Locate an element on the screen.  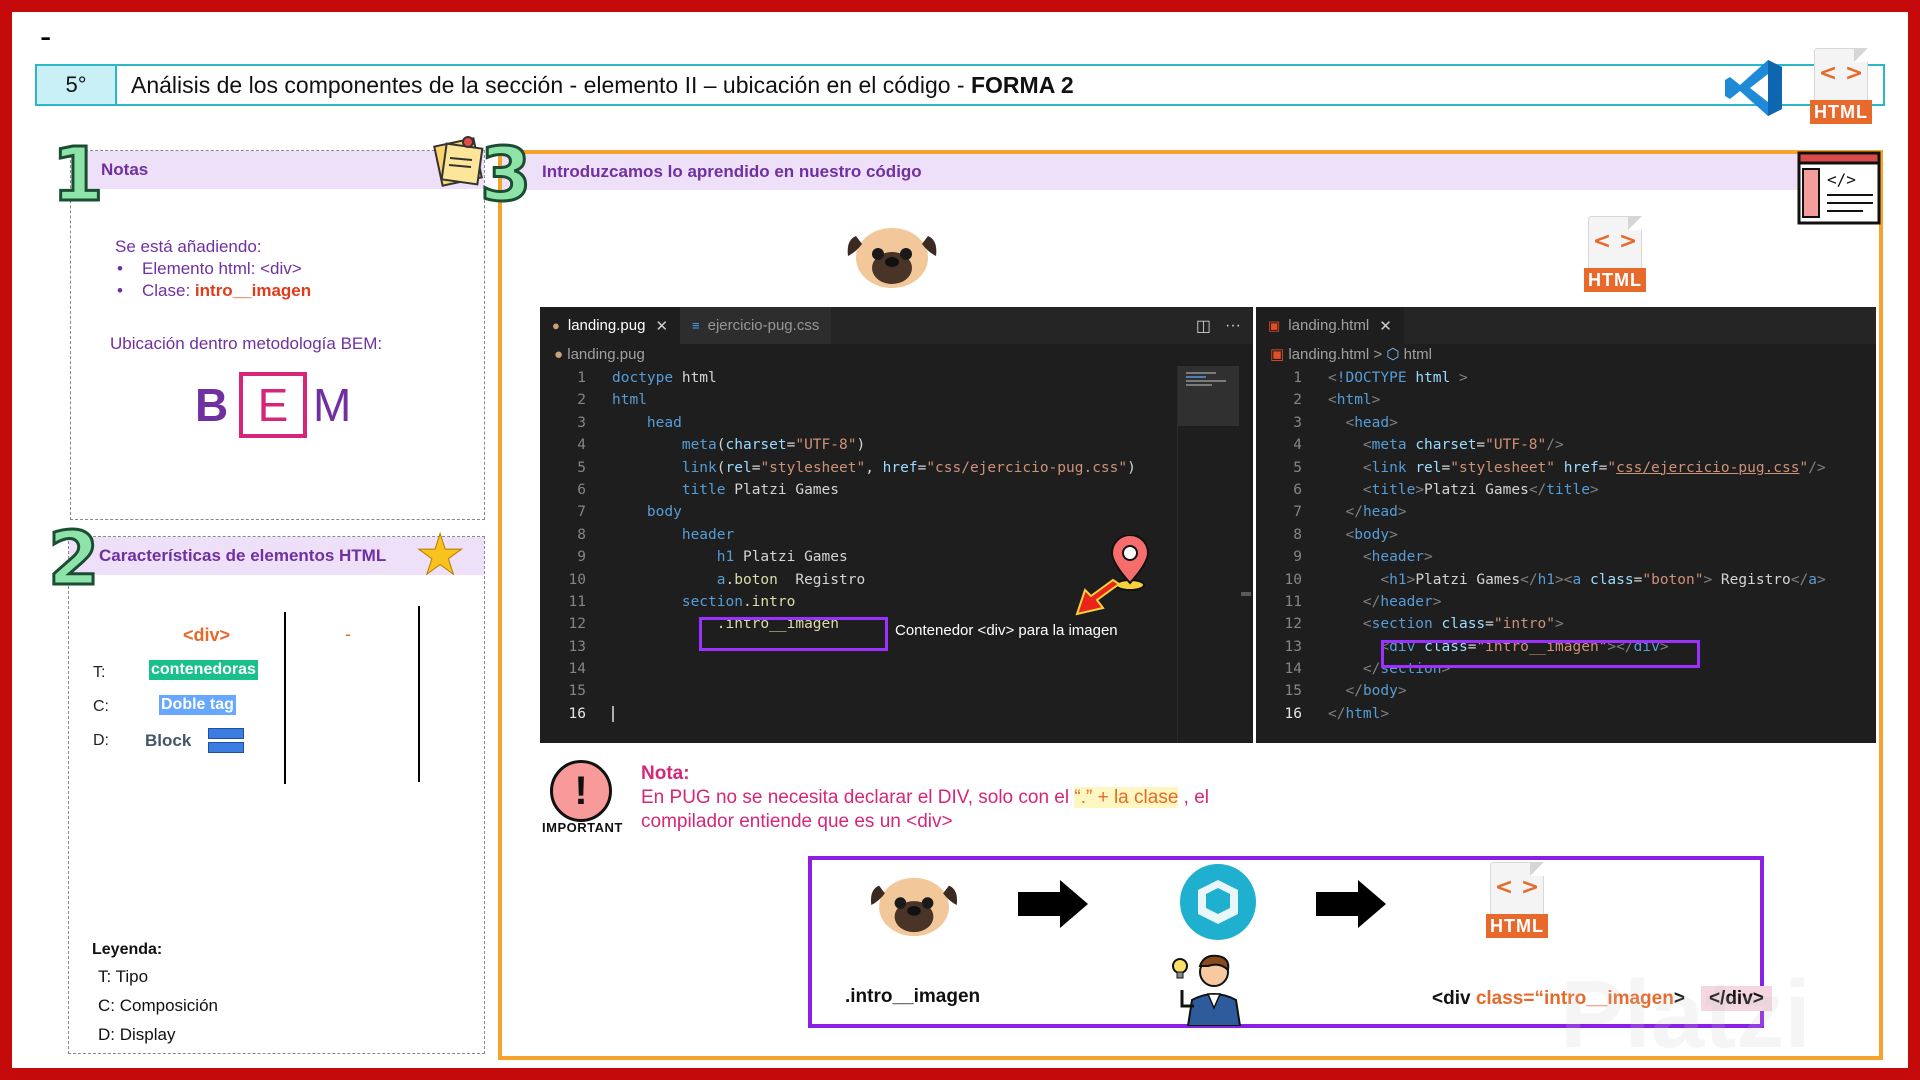
section-number-2: 2 is located at coordinates (74, 559).